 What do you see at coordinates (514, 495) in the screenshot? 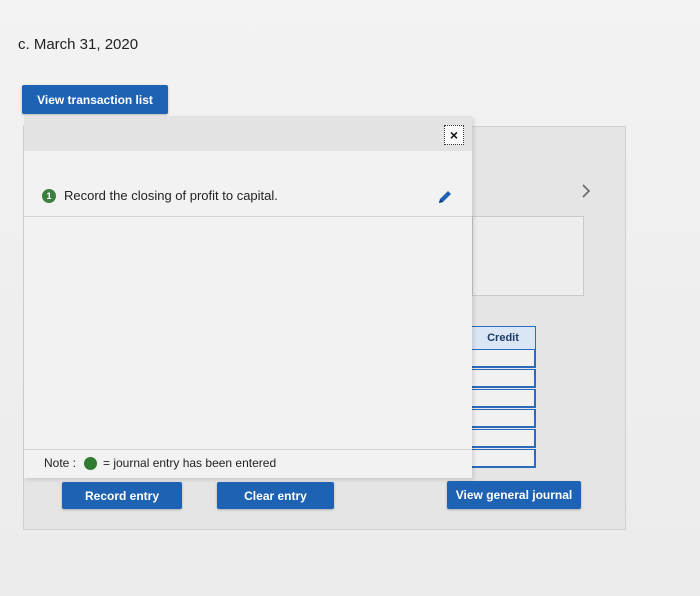
I see `view-general-journal-button: View general journal` at bounding box center [514, 495].